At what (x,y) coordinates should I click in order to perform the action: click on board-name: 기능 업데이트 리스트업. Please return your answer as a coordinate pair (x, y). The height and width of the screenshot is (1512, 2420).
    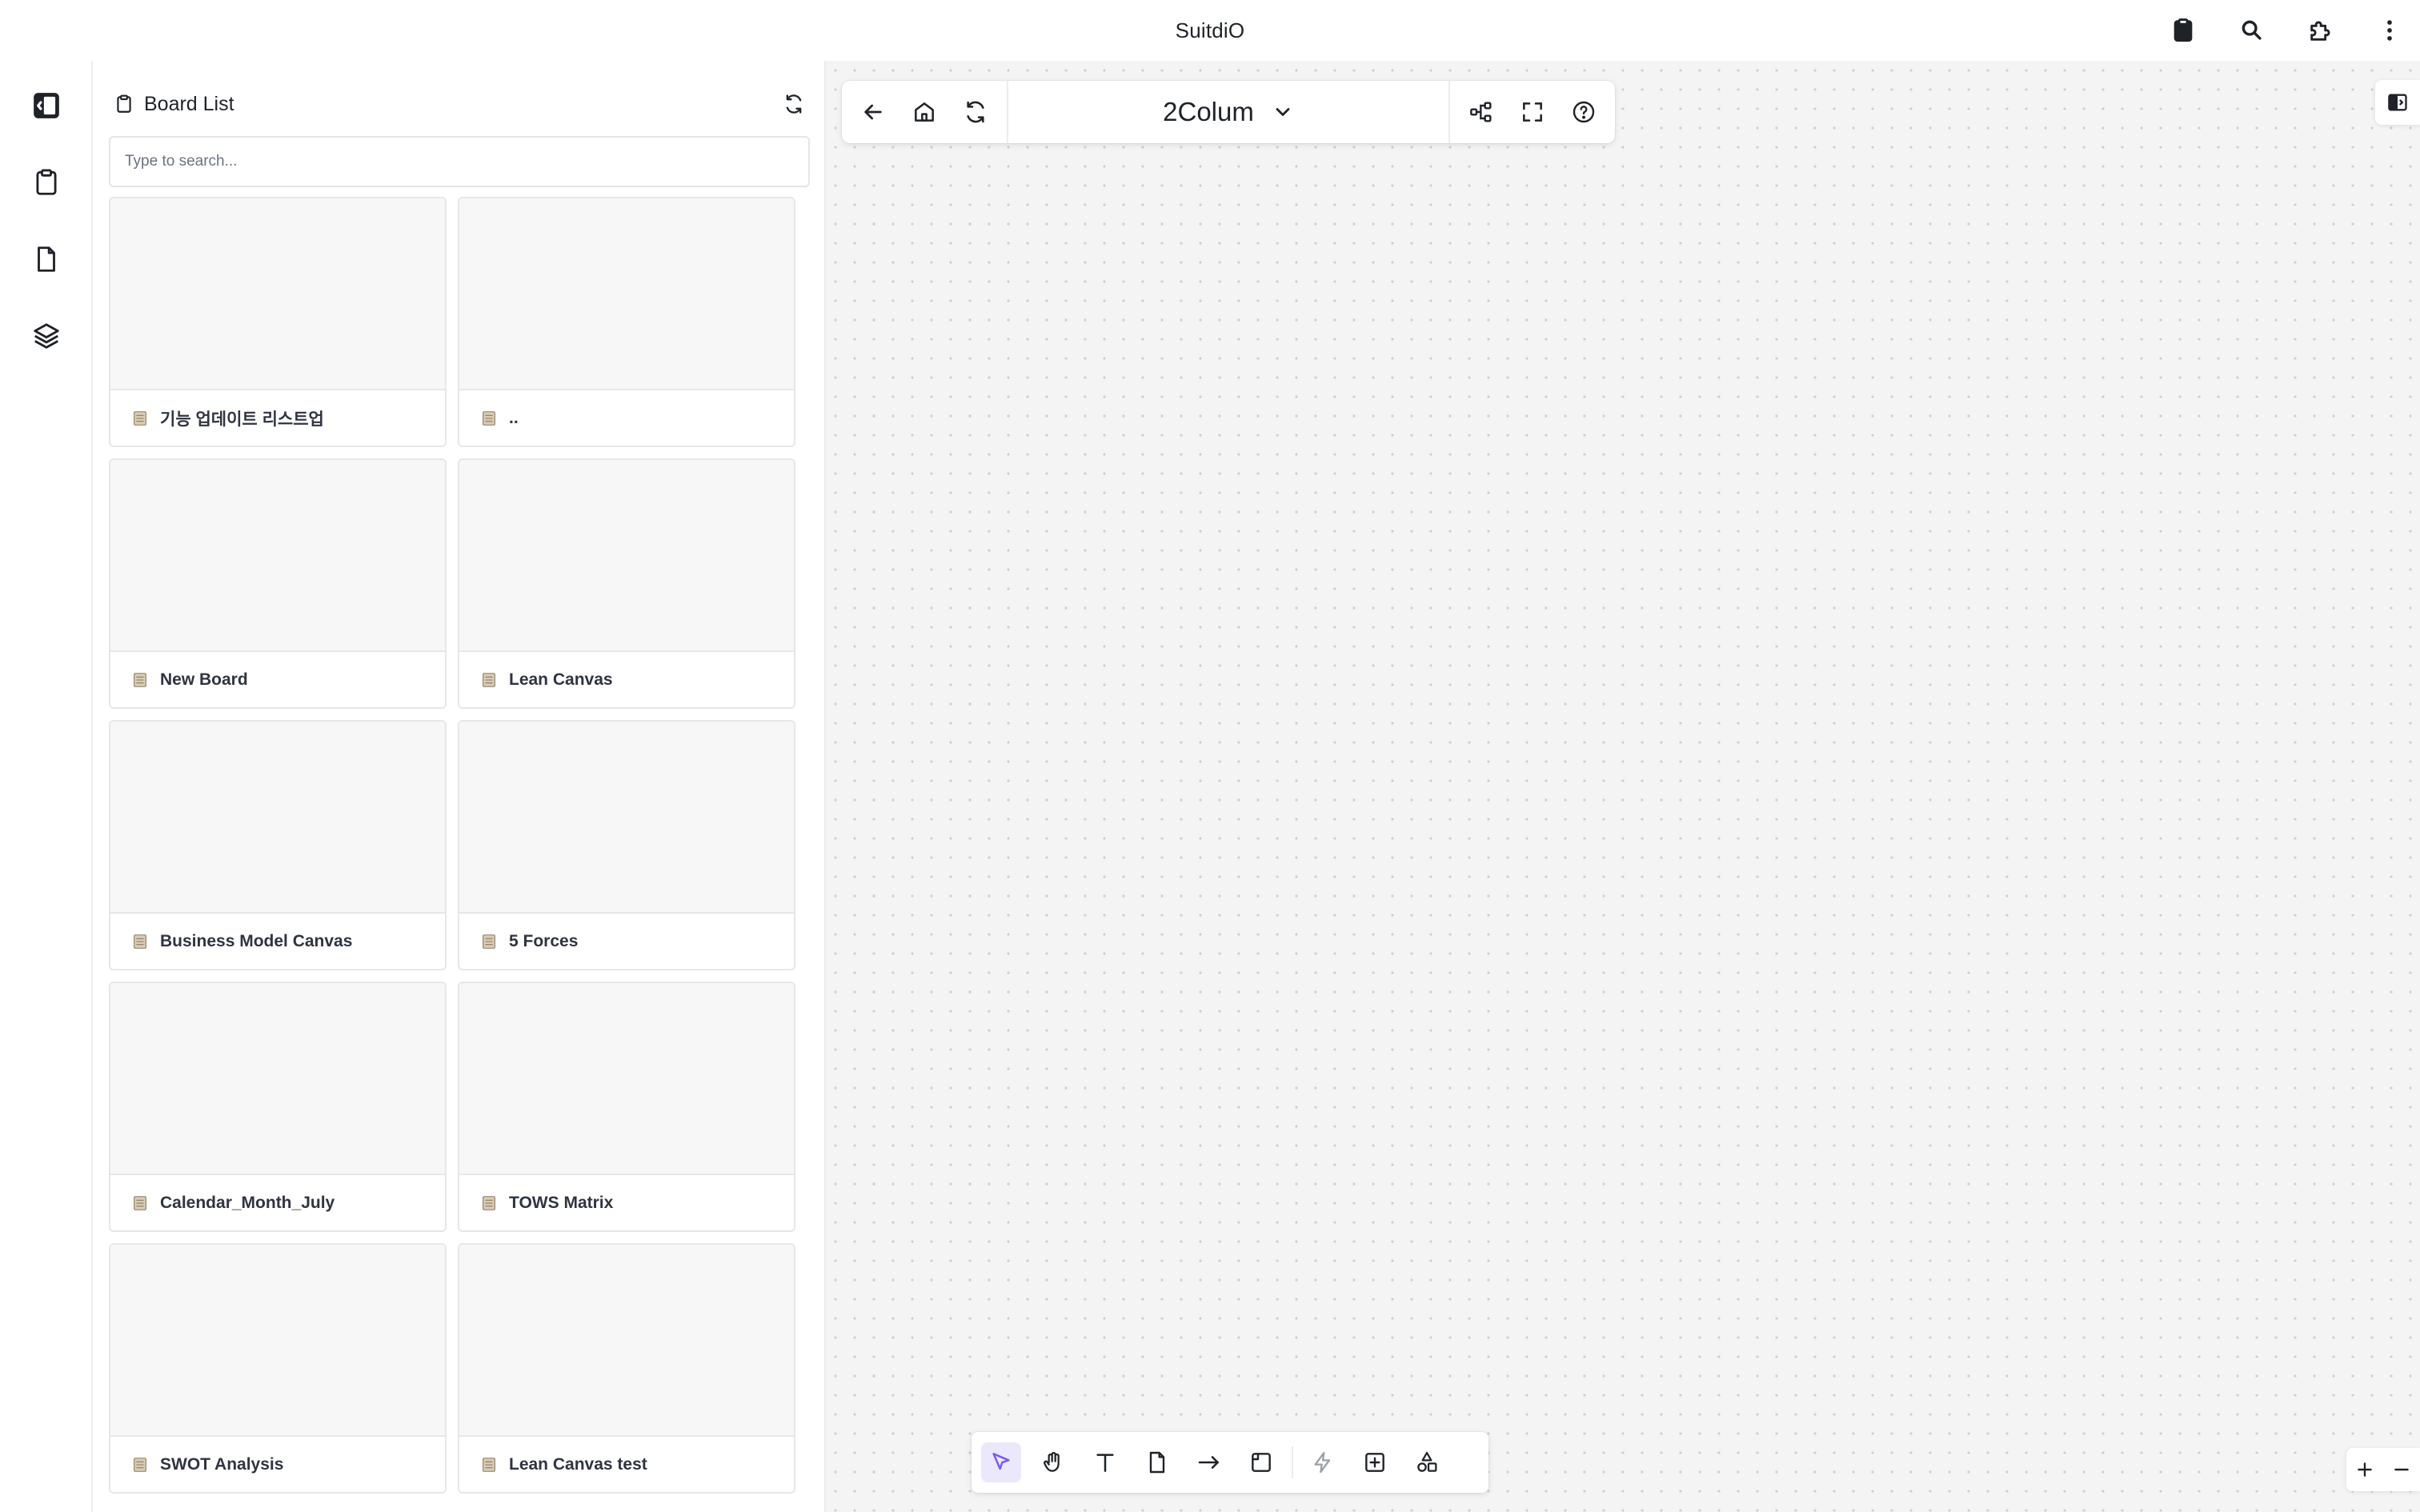
    Looking at the image, I should click on (242, 419).